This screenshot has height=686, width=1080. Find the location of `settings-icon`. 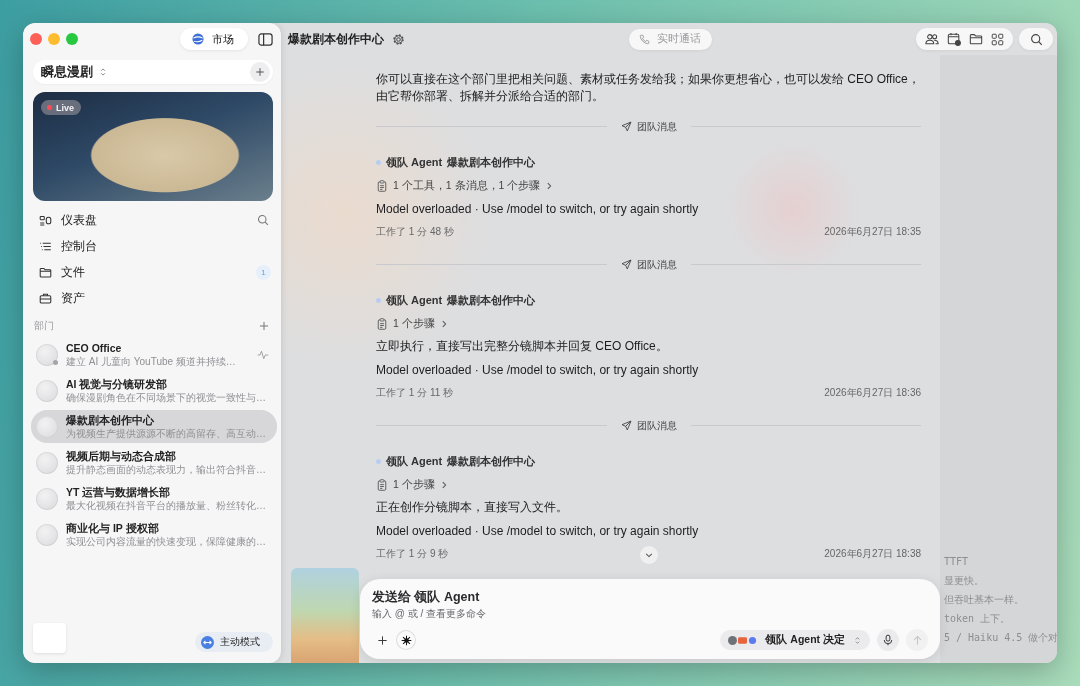

settings-icon is located at coordinates (398, 39).